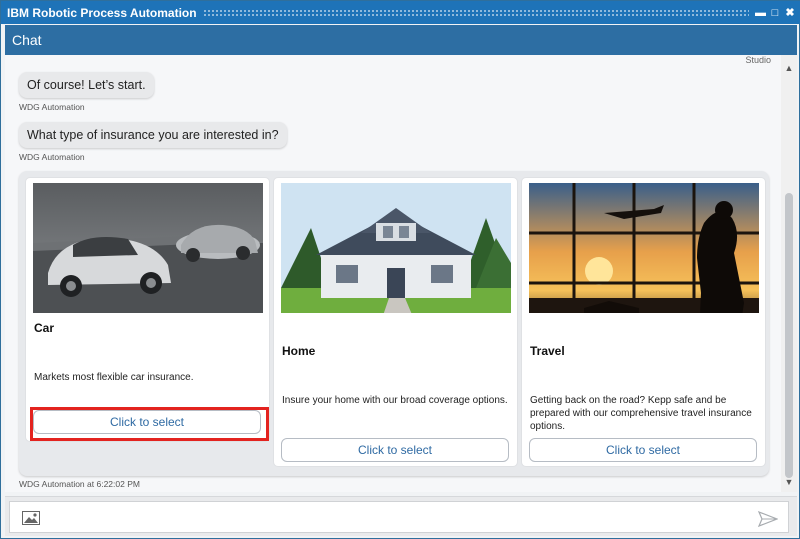 The image size is (800, 539). I want to click on image-icon, so click(31, 518).